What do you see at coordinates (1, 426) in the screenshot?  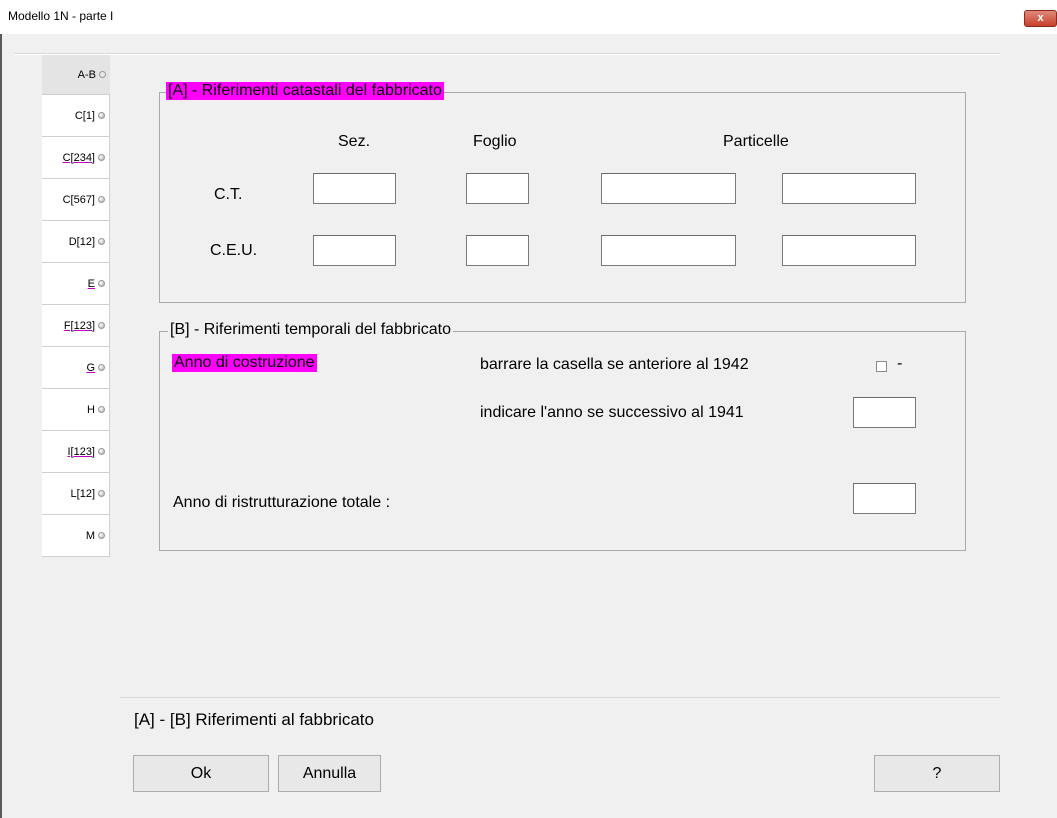 I see `window-edge` at bounding box center [1, 426].